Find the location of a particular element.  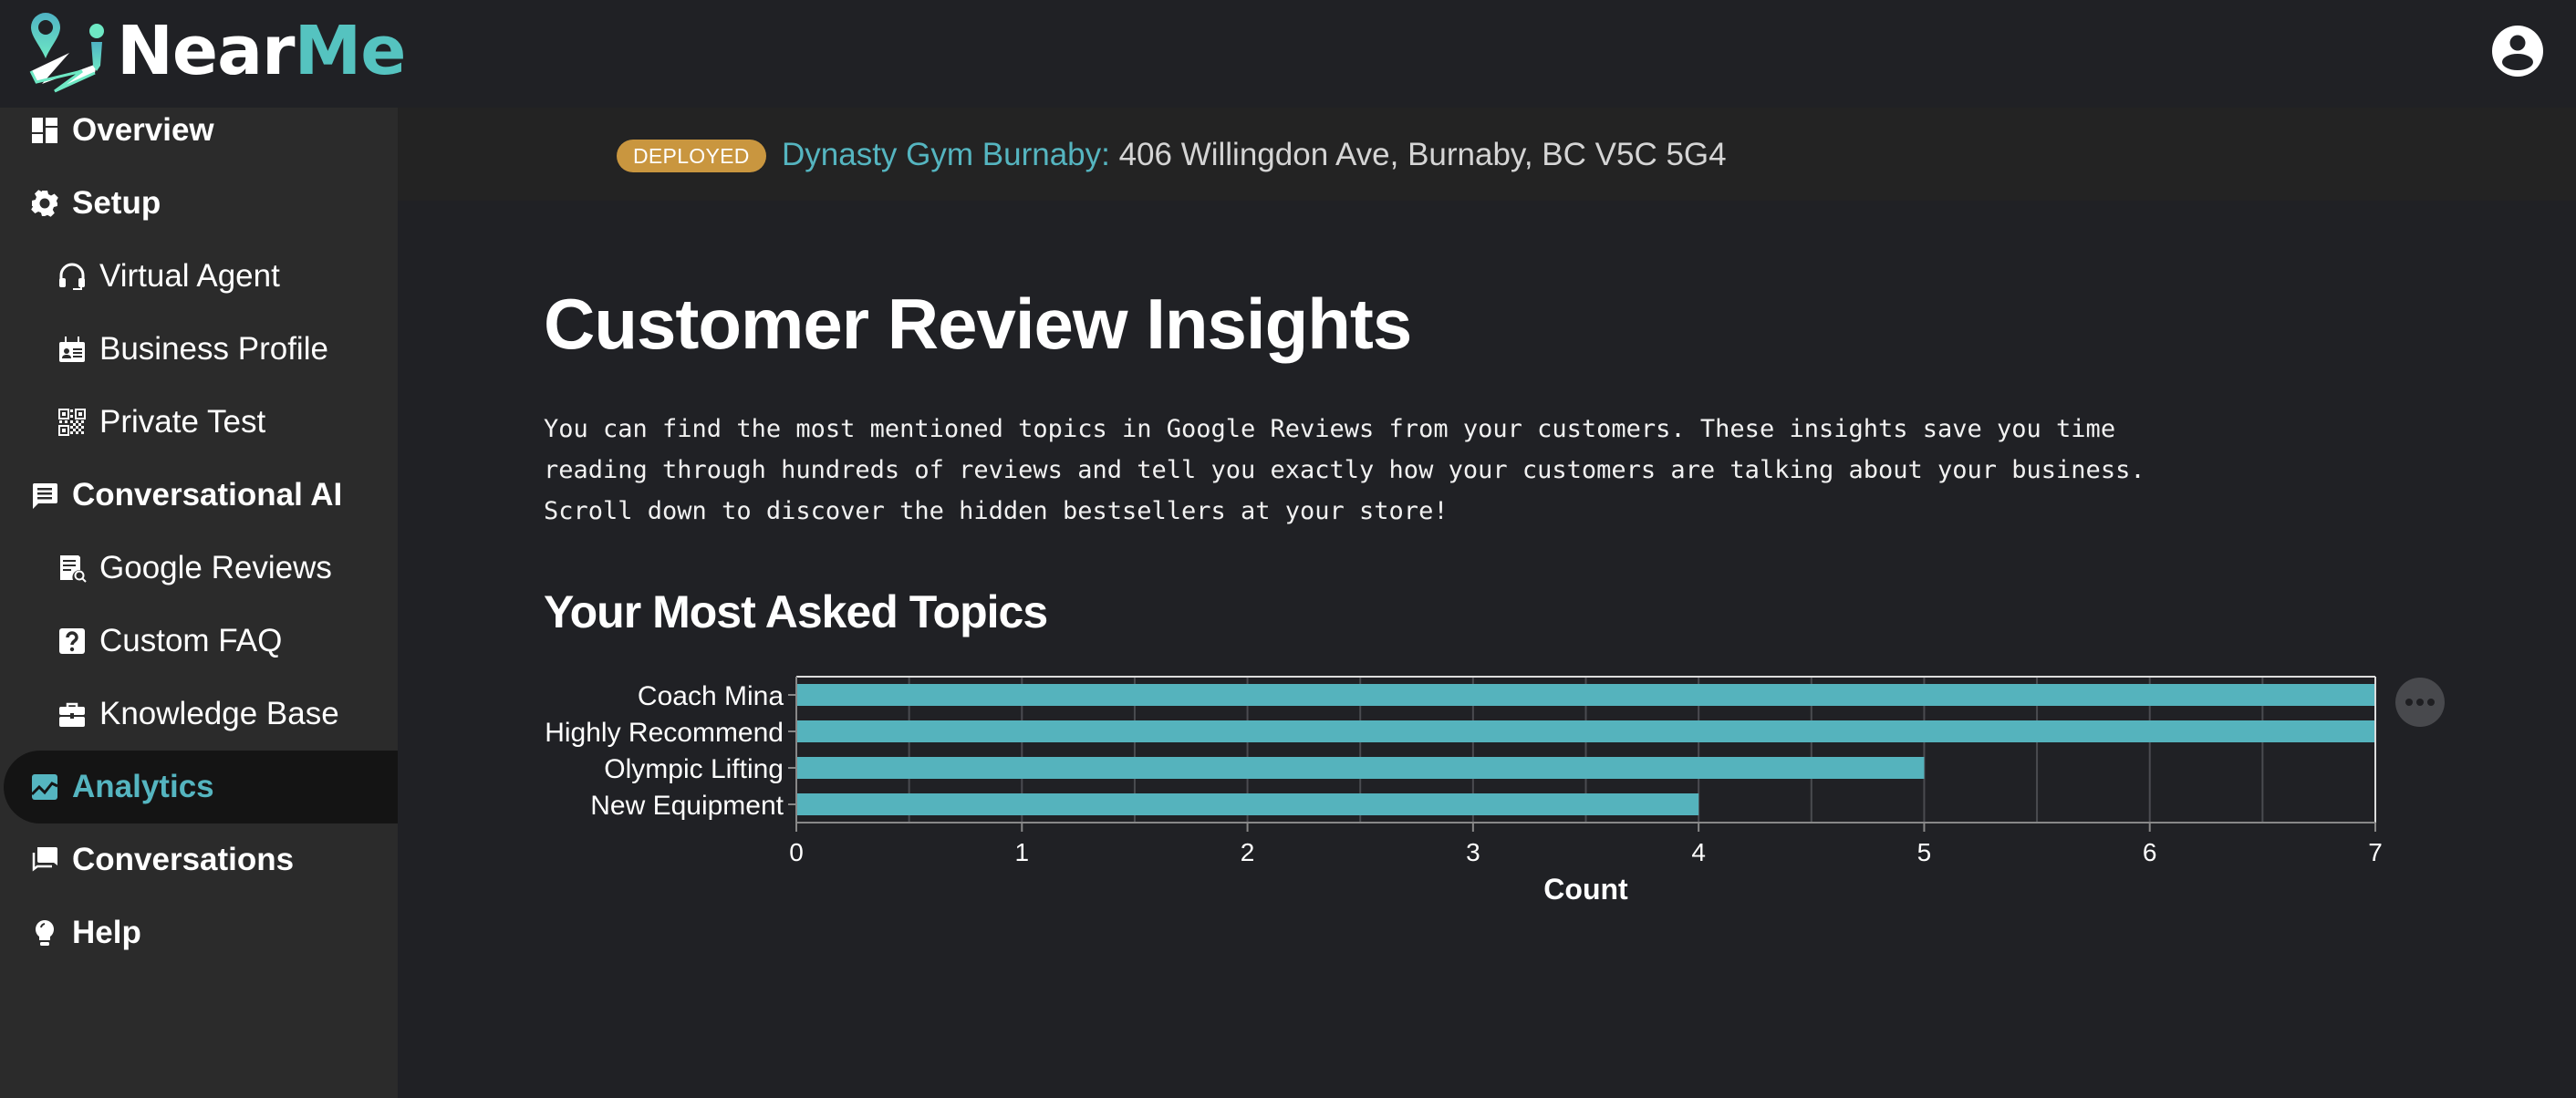

headset-icon is located at coordinates (72, 276).